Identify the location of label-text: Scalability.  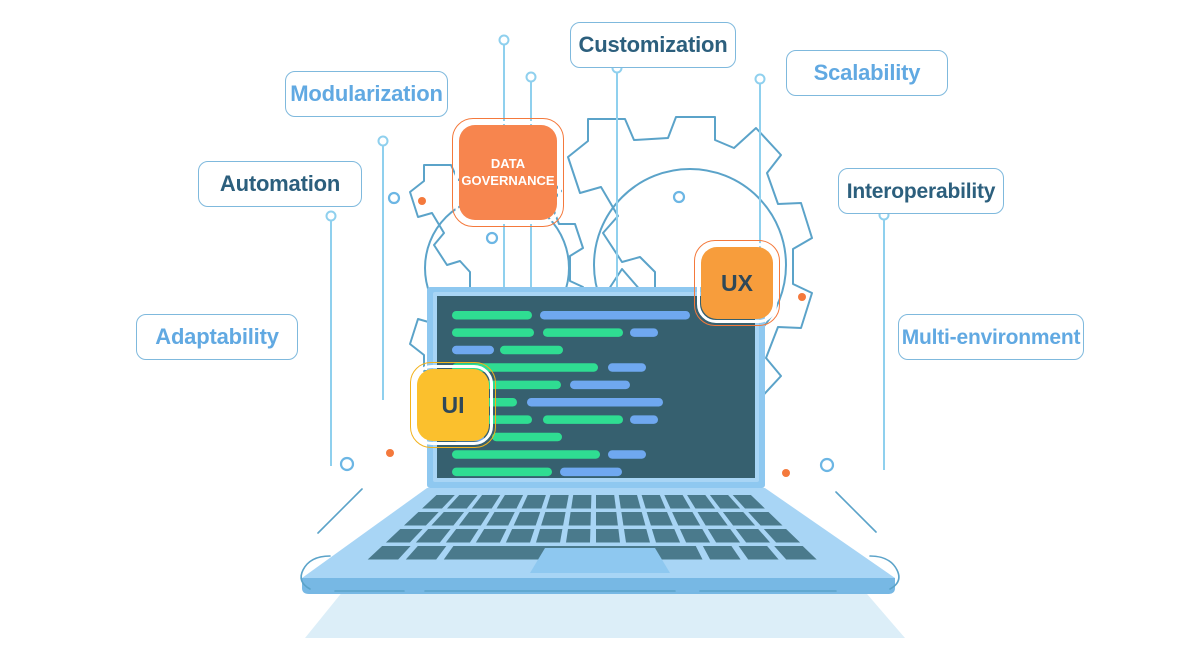
(867, 72).